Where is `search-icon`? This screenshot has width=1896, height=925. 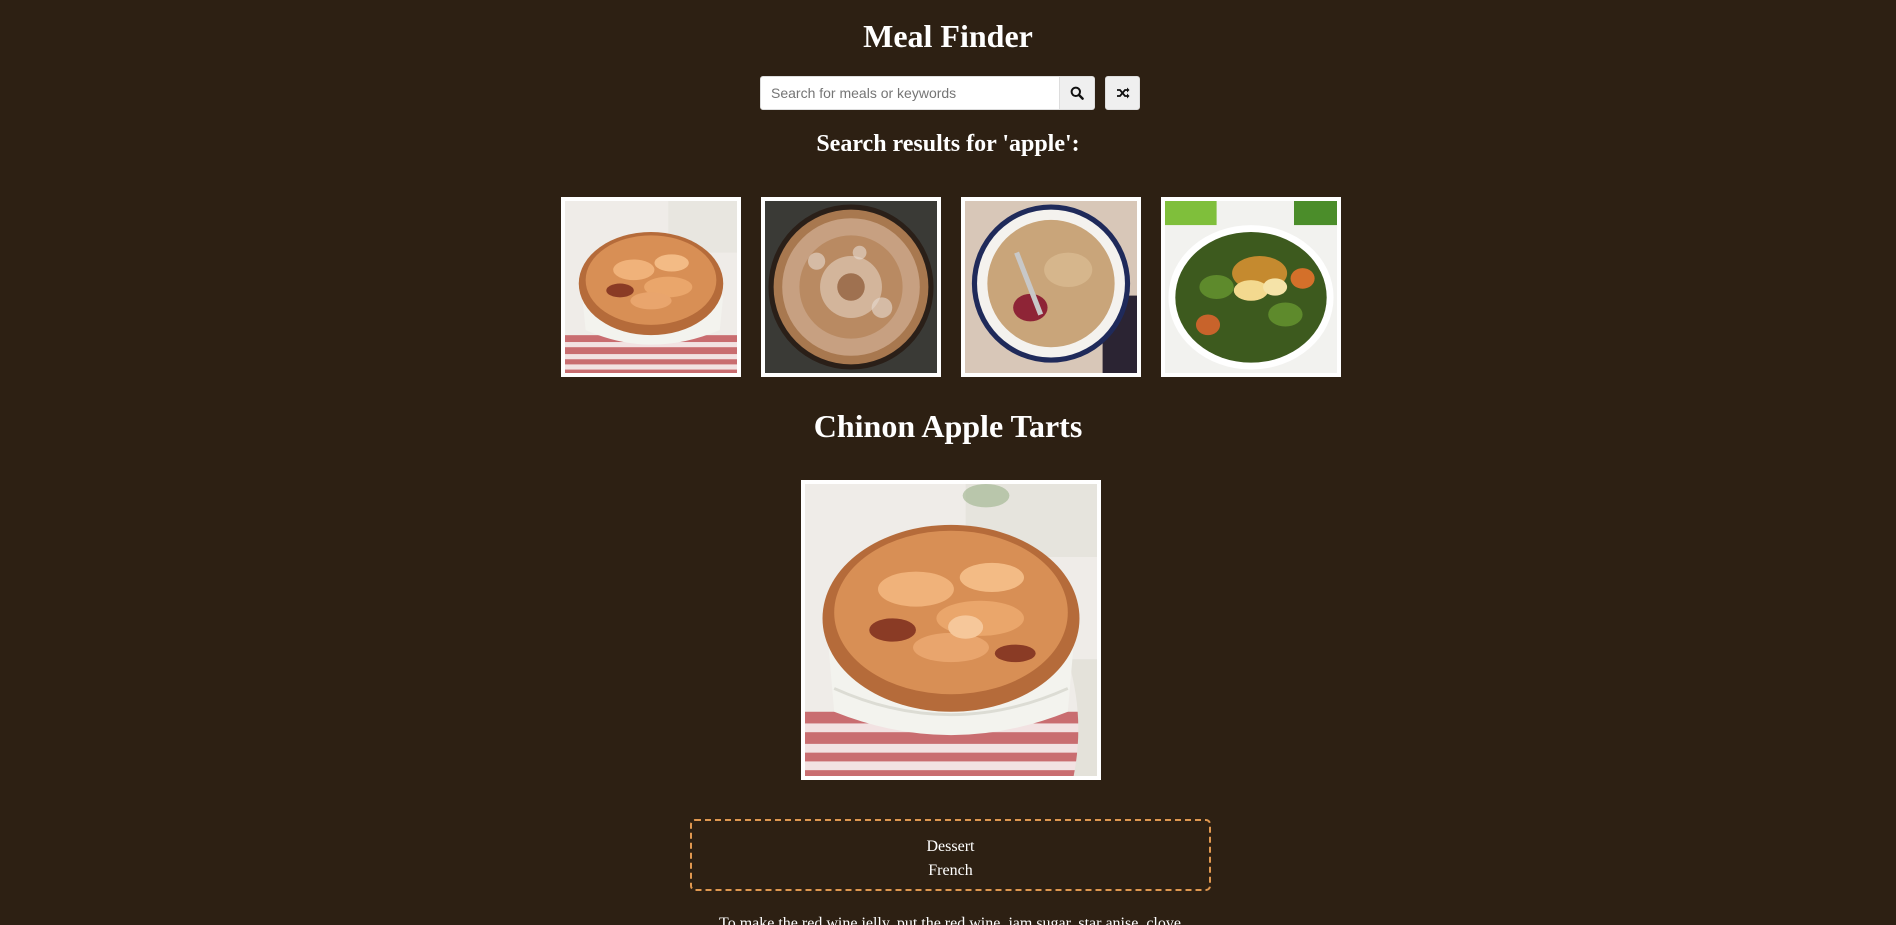 search-icon is located at coordinates (1077, 93).